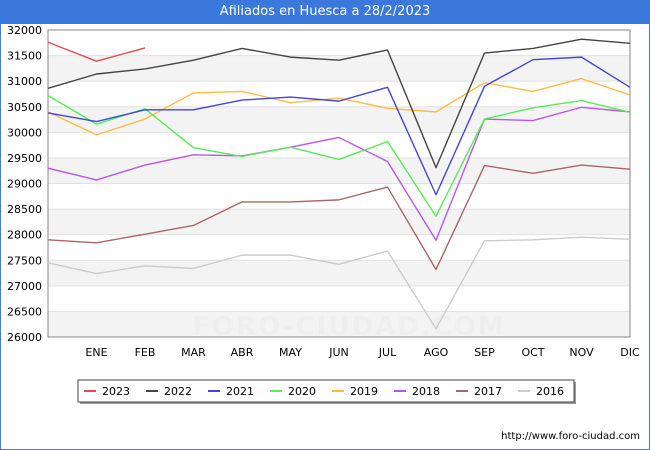  What do you see at coordinates (550, 391) in the screenshot?
I see `legend-label-2016: 2016` at bounding box center [550, 391].